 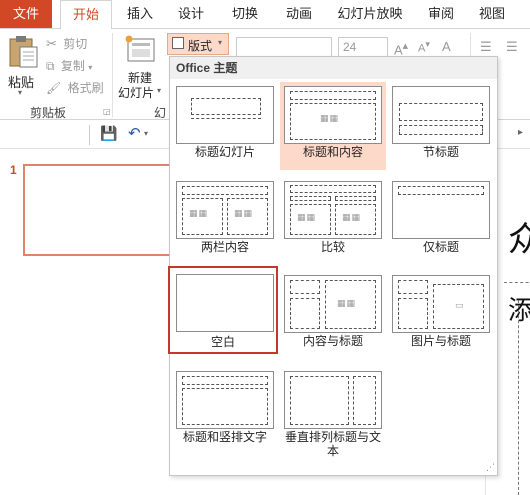 I want to click on cut-button: ✂ 剪切, so click(x=66, y=44).